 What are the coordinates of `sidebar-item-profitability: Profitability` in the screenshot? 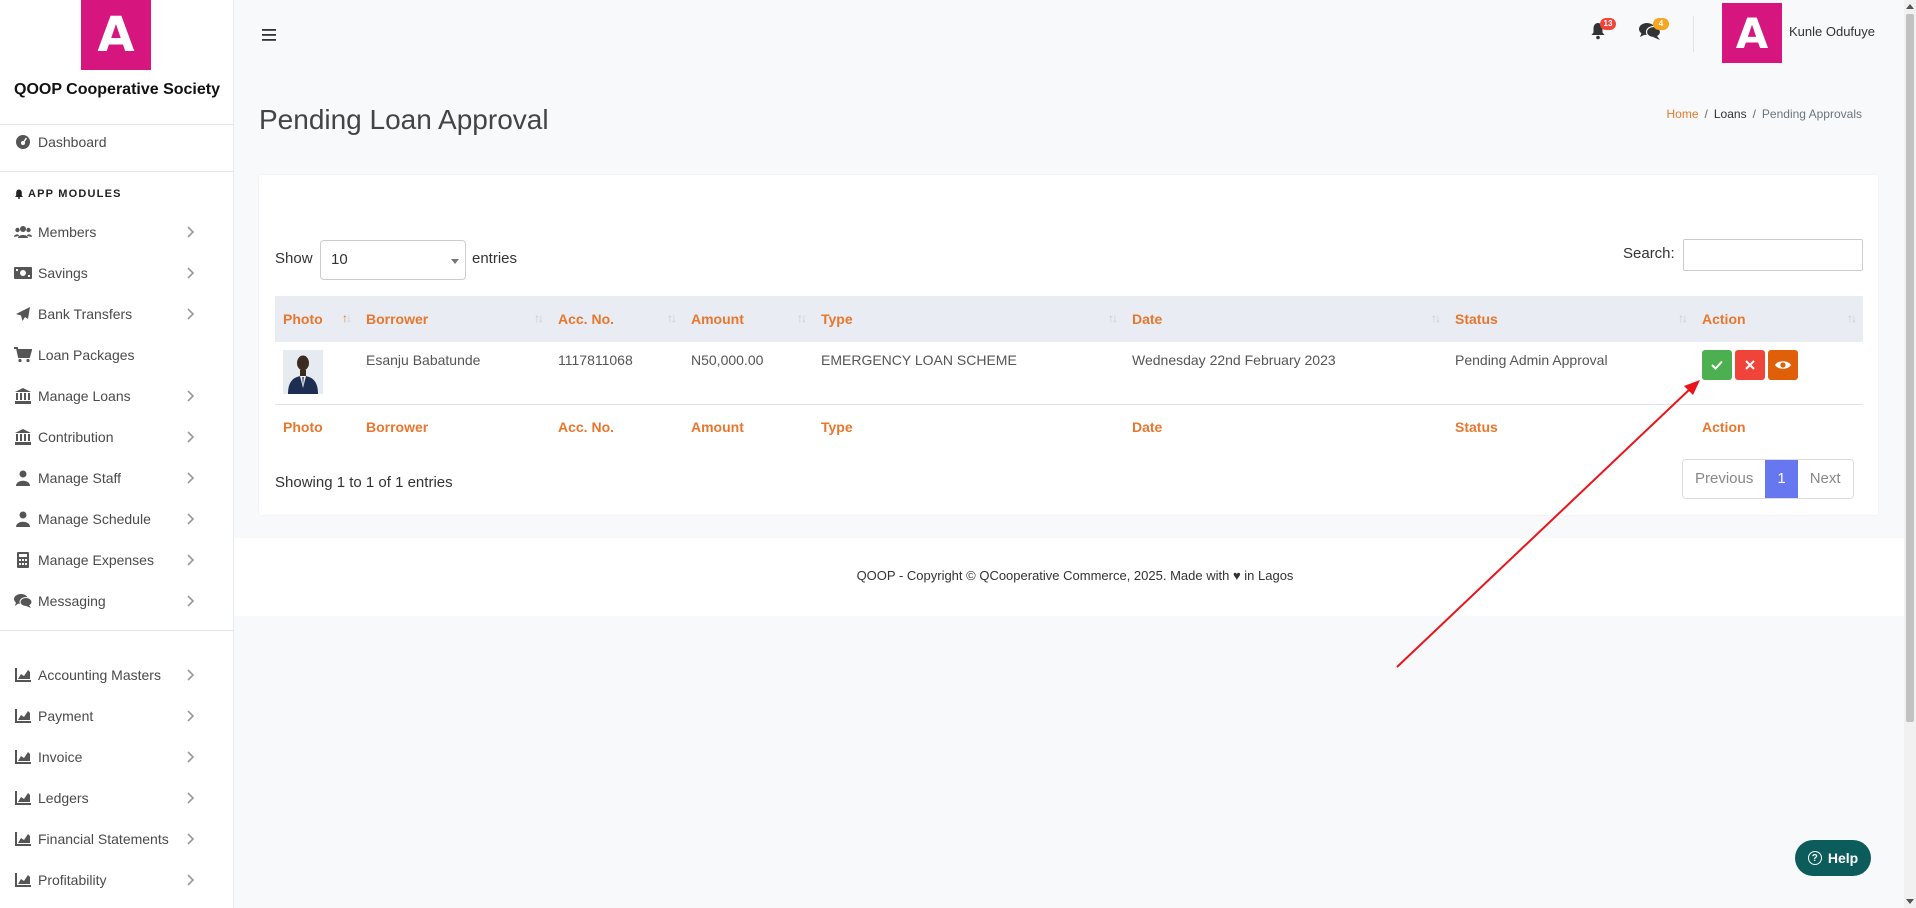 It's located at (117, 880).